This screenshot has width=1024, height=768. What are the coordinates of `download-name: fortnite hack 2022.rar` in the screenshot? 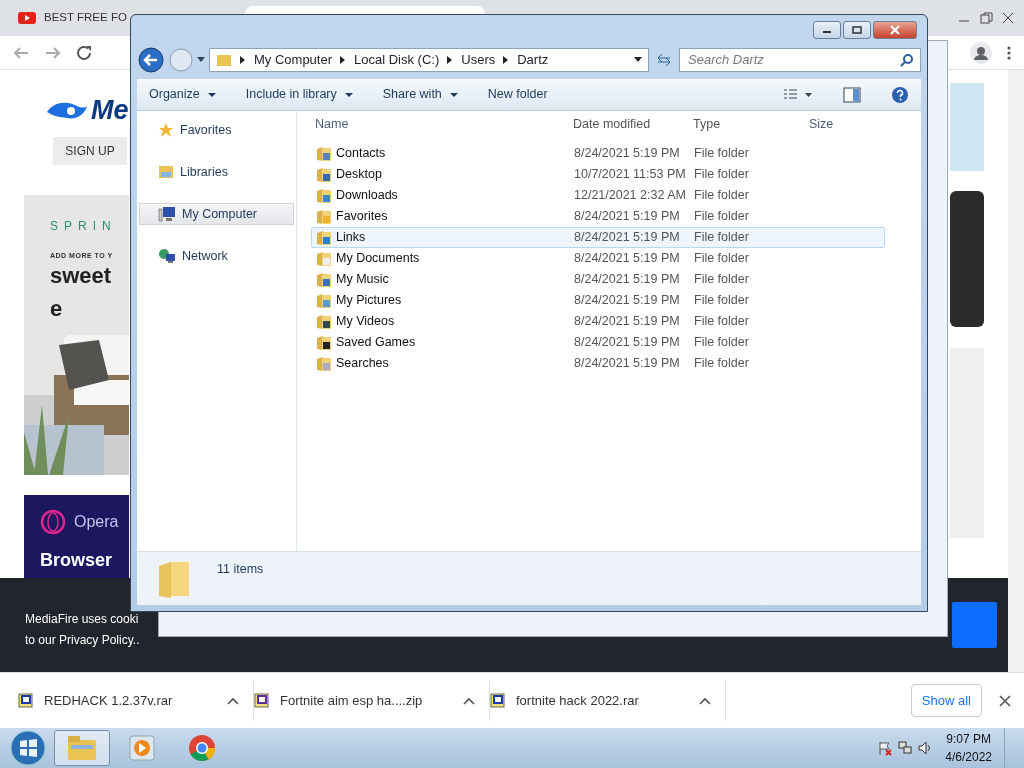 It's located at (602, 700).